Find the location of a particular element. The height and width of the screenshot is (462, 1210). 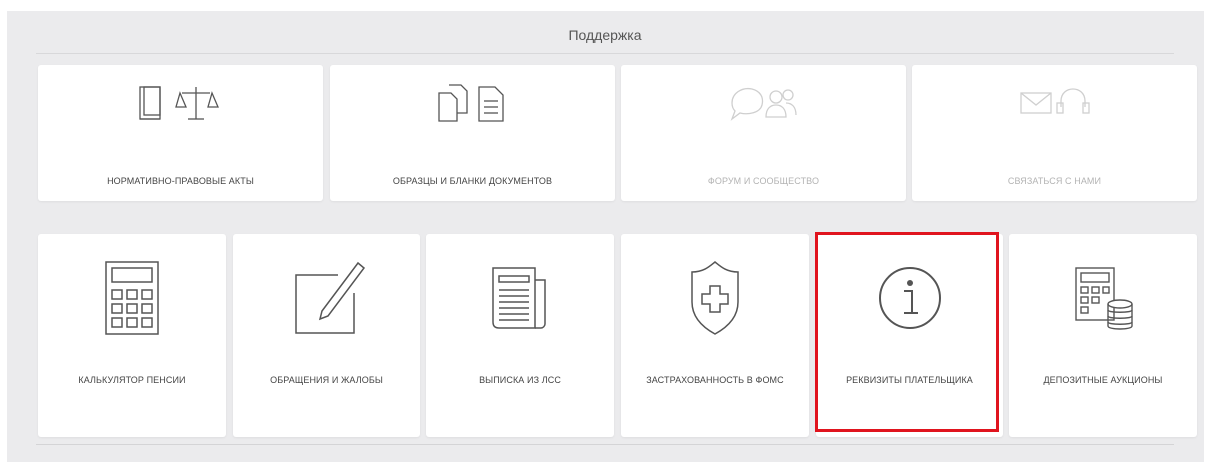

tile-lss-statement: ВЫПИСКА ИЗ ЛСС is located at coordinates (520, 335).